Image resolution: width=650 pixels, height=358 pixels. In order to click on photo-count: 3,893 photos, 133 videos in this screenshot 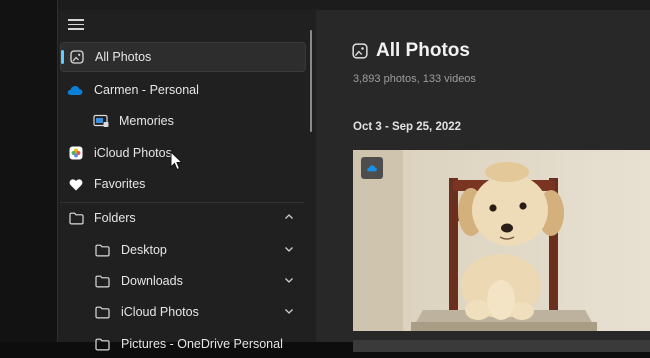, I will do `click(414, 79)`.